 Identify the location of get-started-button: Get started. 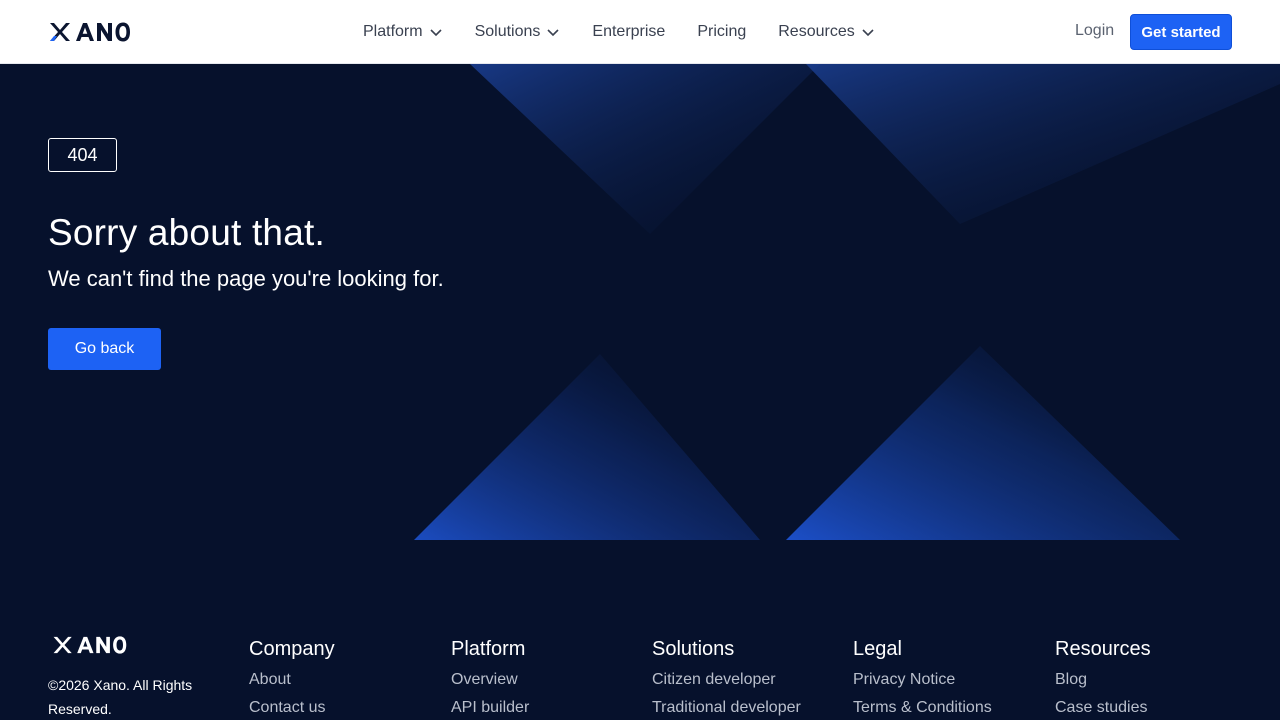
(1181, 32).